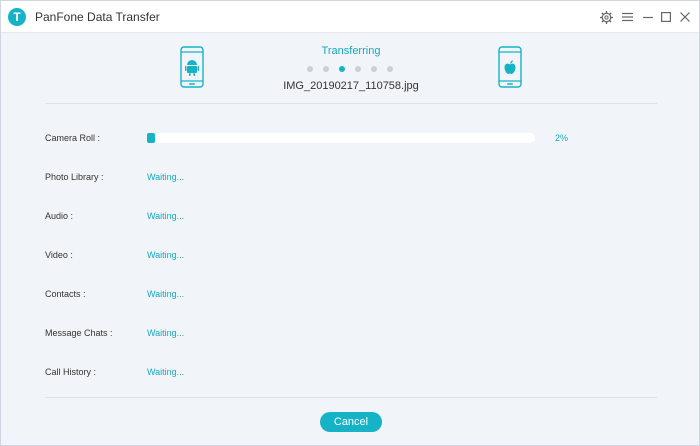 The width and height of the screenshot is (700, 446). Describe the element at coordinates (97, 17) in the screenshot. I see `app-title: PanFone Data Transfer` at that location.